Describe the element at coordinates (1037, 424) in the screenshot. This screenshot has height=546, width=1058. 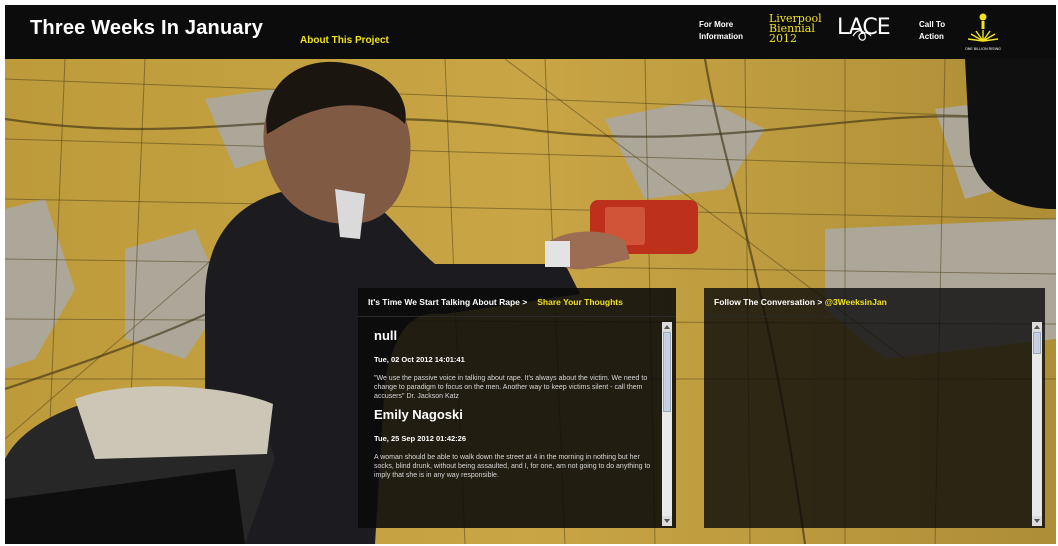
I see `conversation-scrollbar` at that location.